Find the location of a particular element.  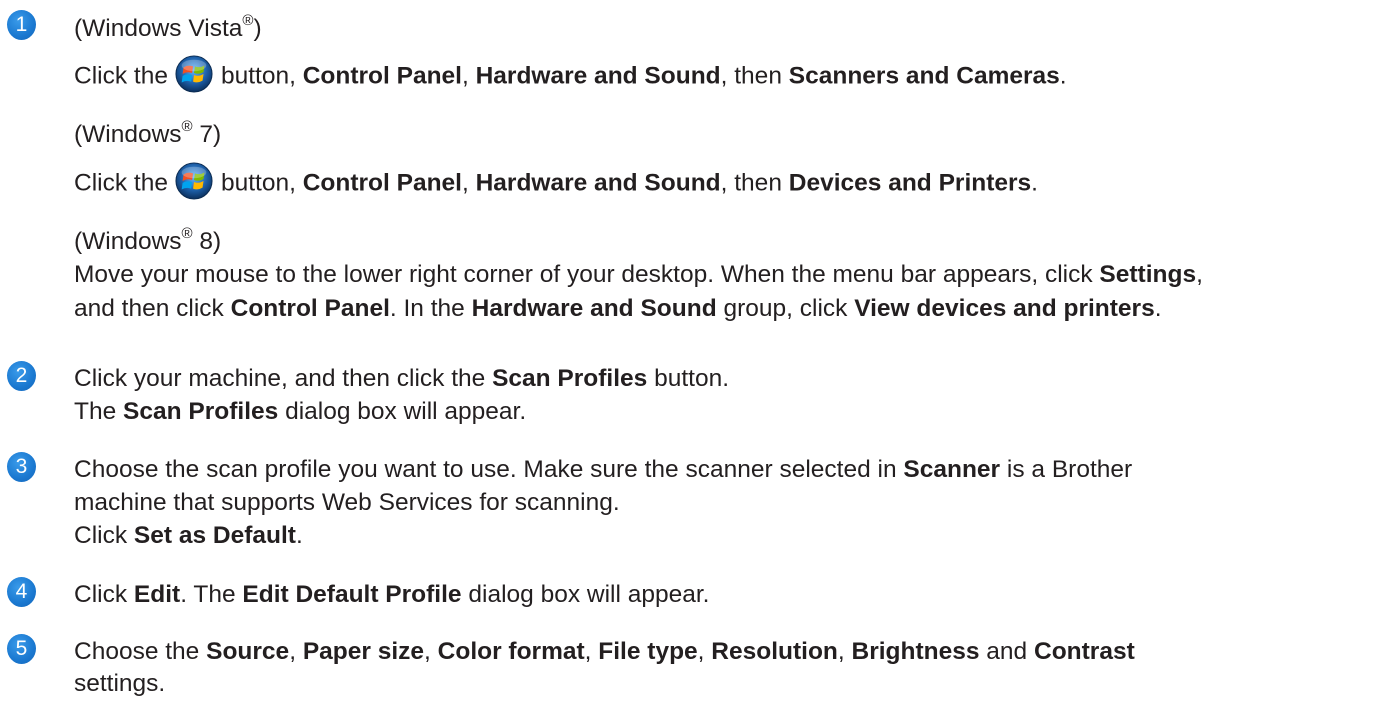

step-number-badge: 1 is located at coordinates (21, 25).